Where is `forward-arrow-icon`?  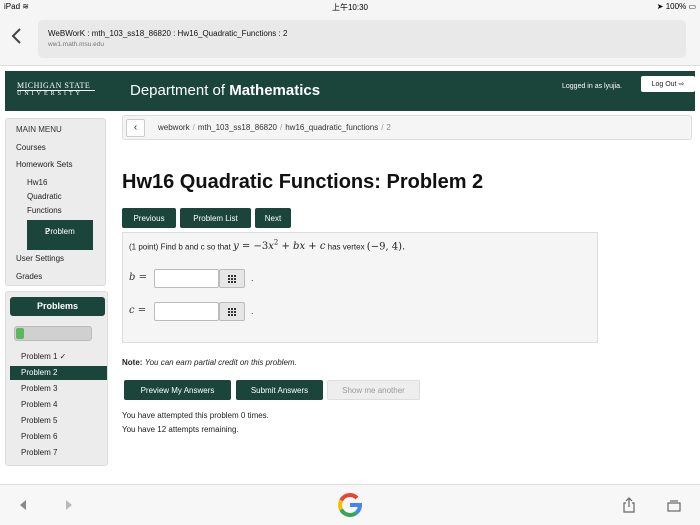
forward-arrow-icon is located at coordinates (69, 505).